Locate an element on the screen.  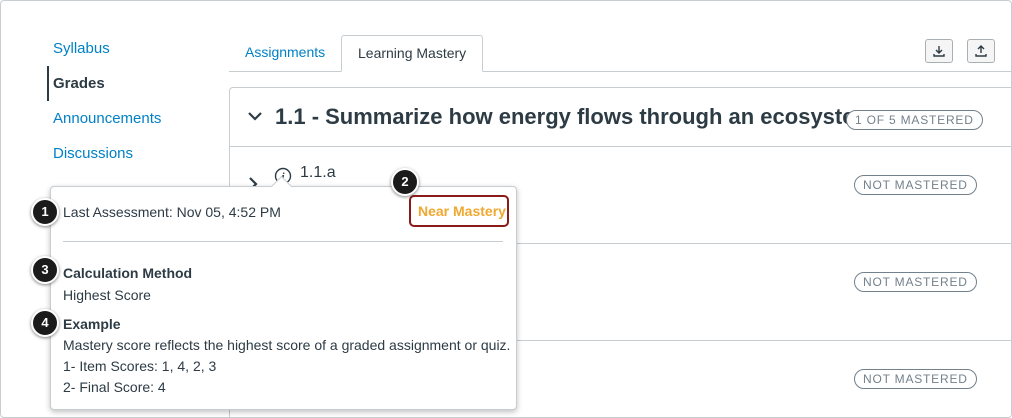
calculation-method-heading: Calculation Method is located at coordinates (128, 273).